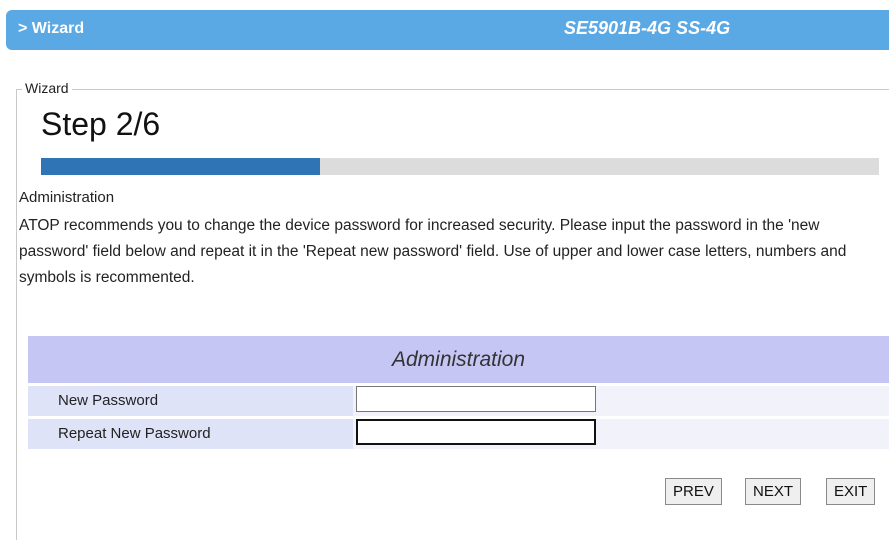  Describe the element at coordinates (476, 432) in the screenshot. I see `repeat-password-input` at that location.